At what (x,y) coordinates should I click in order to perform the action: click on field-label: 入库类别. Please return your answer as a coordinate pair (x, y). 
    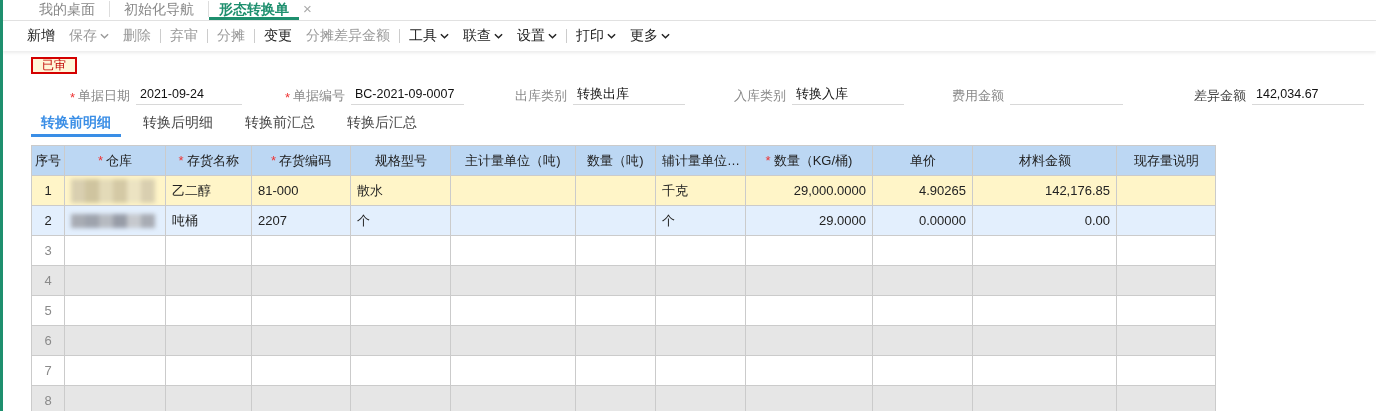
    Looking at the image, I should click on (760, 96).